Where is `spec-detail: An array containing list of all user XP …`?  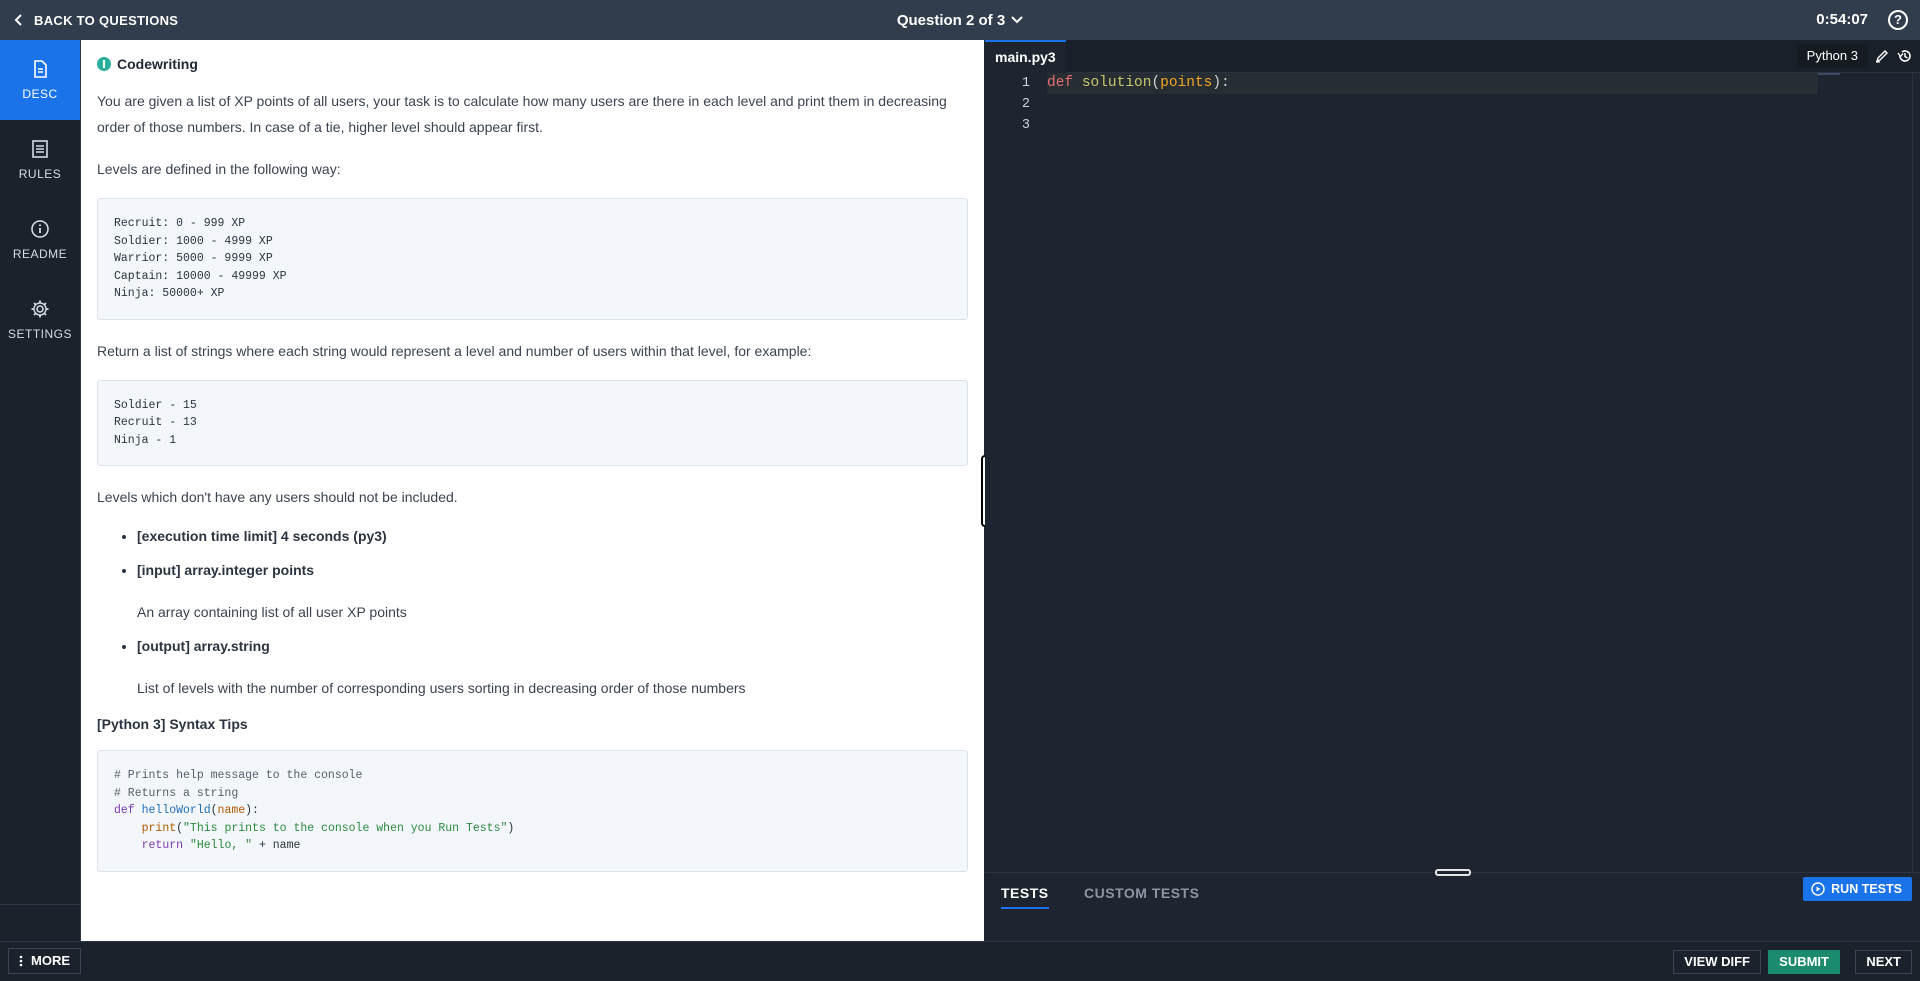 spec-detail: An array containing list of all user XP … is located at coordinates (272, 612).